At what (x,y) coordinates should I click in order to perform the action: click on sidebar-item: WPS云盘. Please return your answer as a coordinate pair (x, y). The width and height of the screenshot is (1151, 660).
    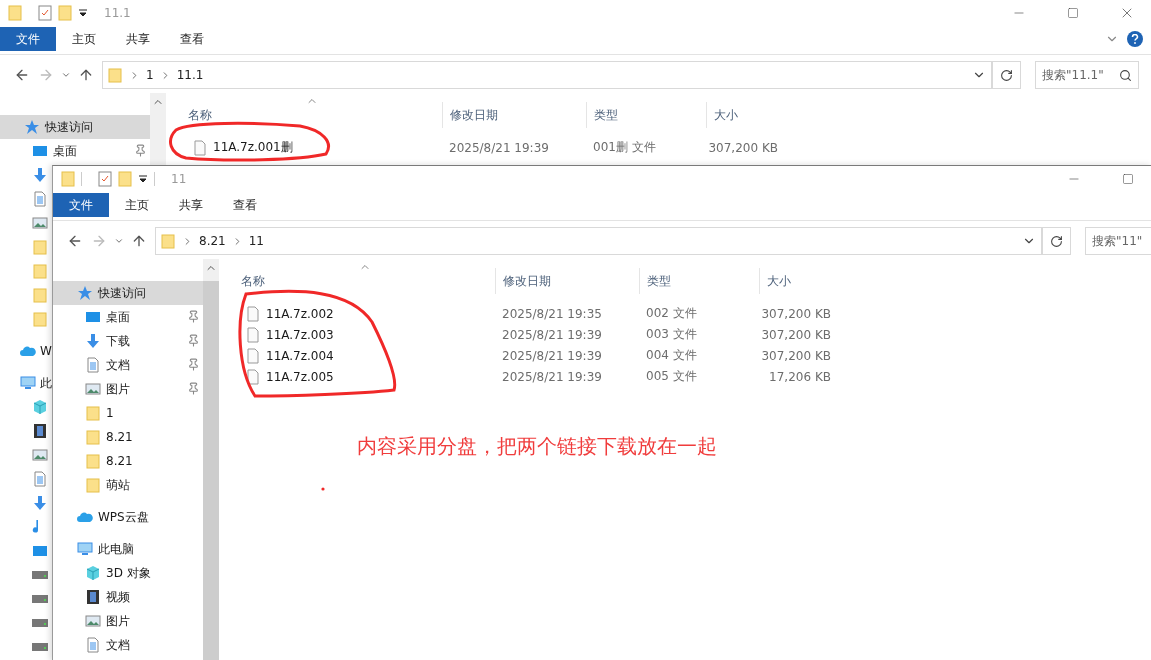
    Looking at the image, I should click on (128, 517).